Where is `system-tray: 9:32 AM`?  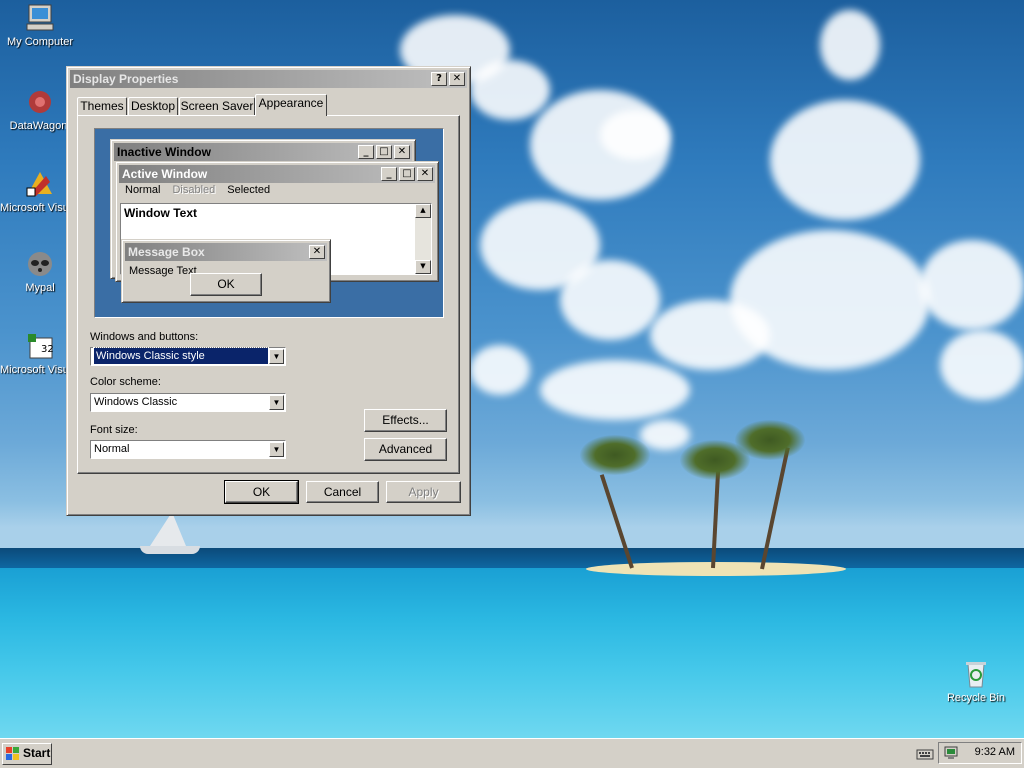 system-tray: 9:32 AM is located at coordinates (980, 753).